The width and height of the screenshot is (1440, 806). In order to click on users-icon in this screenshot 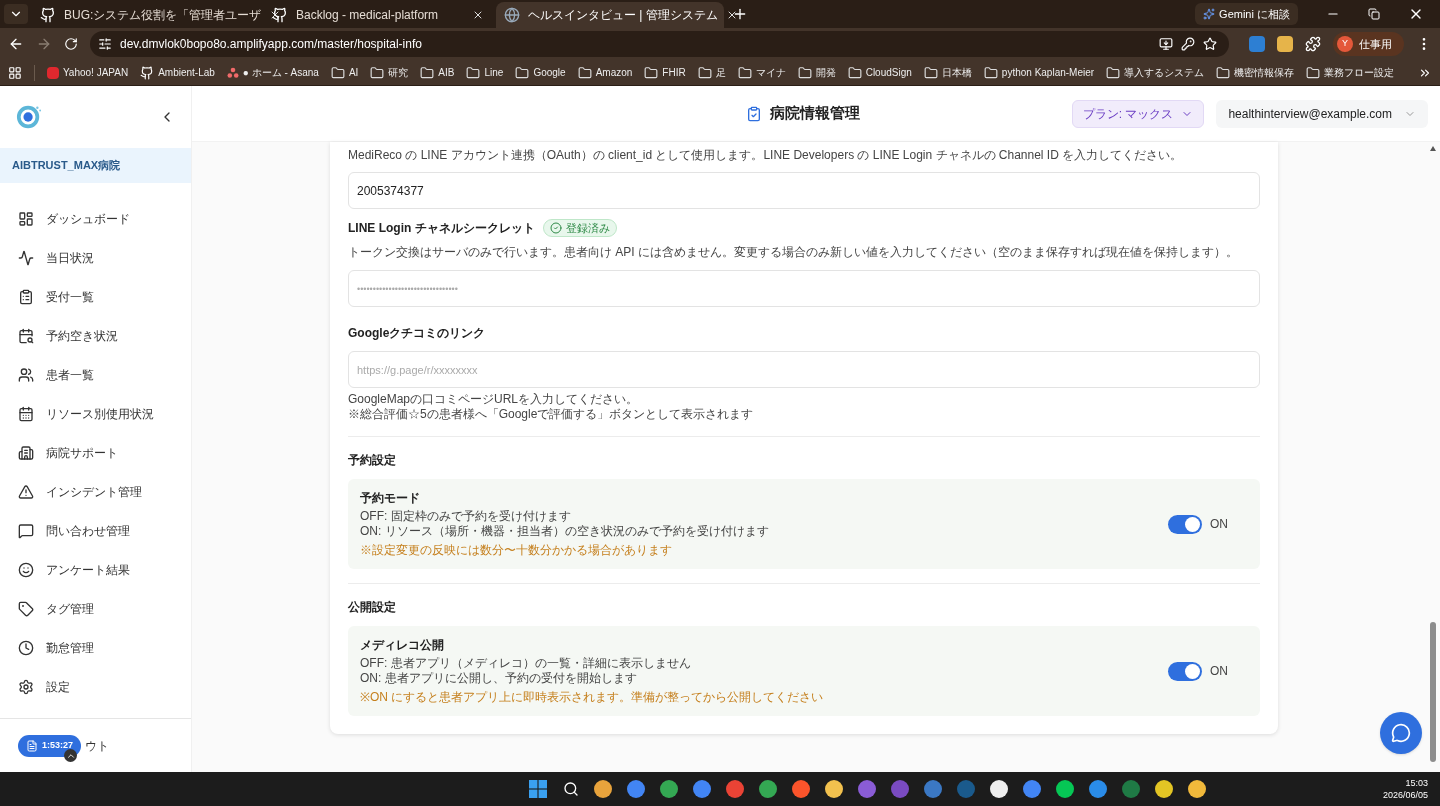, I will do `click(26, 374)`.